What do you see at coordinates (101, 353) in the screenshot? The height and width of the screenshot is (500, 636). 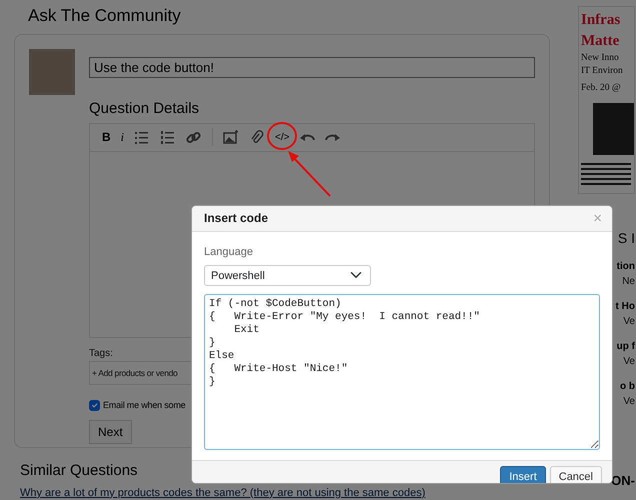 I see `tags-label: Tags:` at bounding box center [101, 353].